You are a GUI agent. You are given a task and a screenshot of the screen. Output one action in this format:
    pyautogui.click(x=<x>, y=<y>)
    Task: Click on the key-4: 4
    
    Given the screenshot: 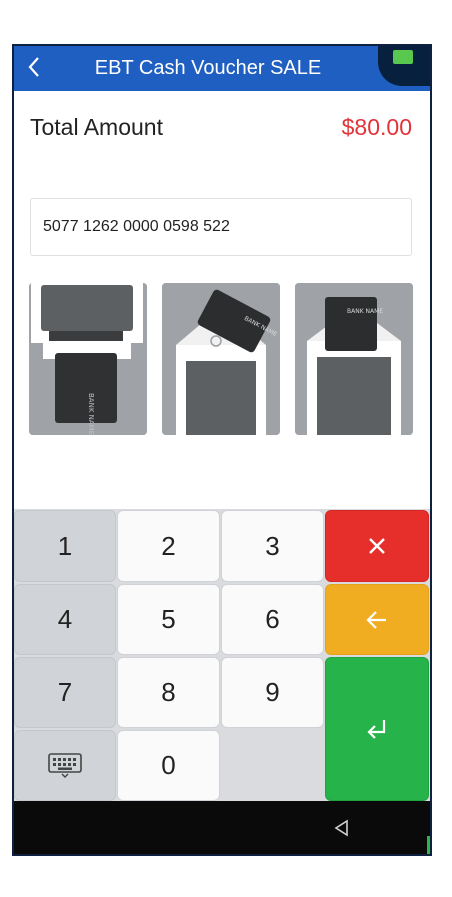 What is the action you would take?
    pyautogui.click(x=65, y=619)
    